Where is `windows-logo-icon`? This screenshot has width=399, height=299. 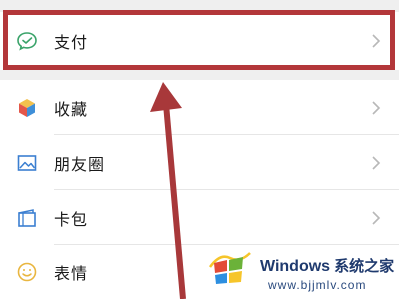
windows-logo-icon is located at coordinates (229, 268).